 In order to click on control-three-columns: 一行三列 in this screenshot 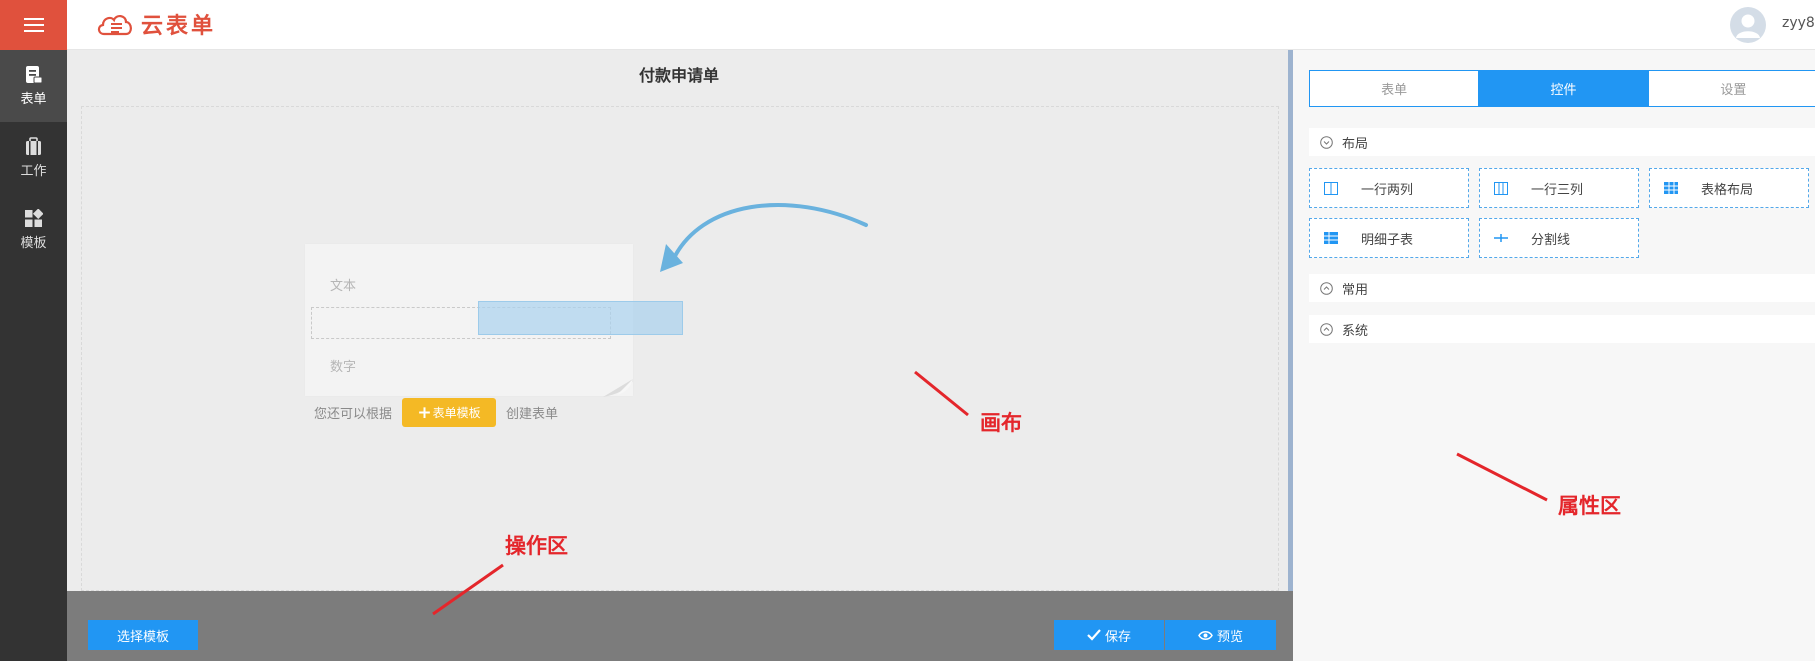, I will do `click(1559, 188)`.